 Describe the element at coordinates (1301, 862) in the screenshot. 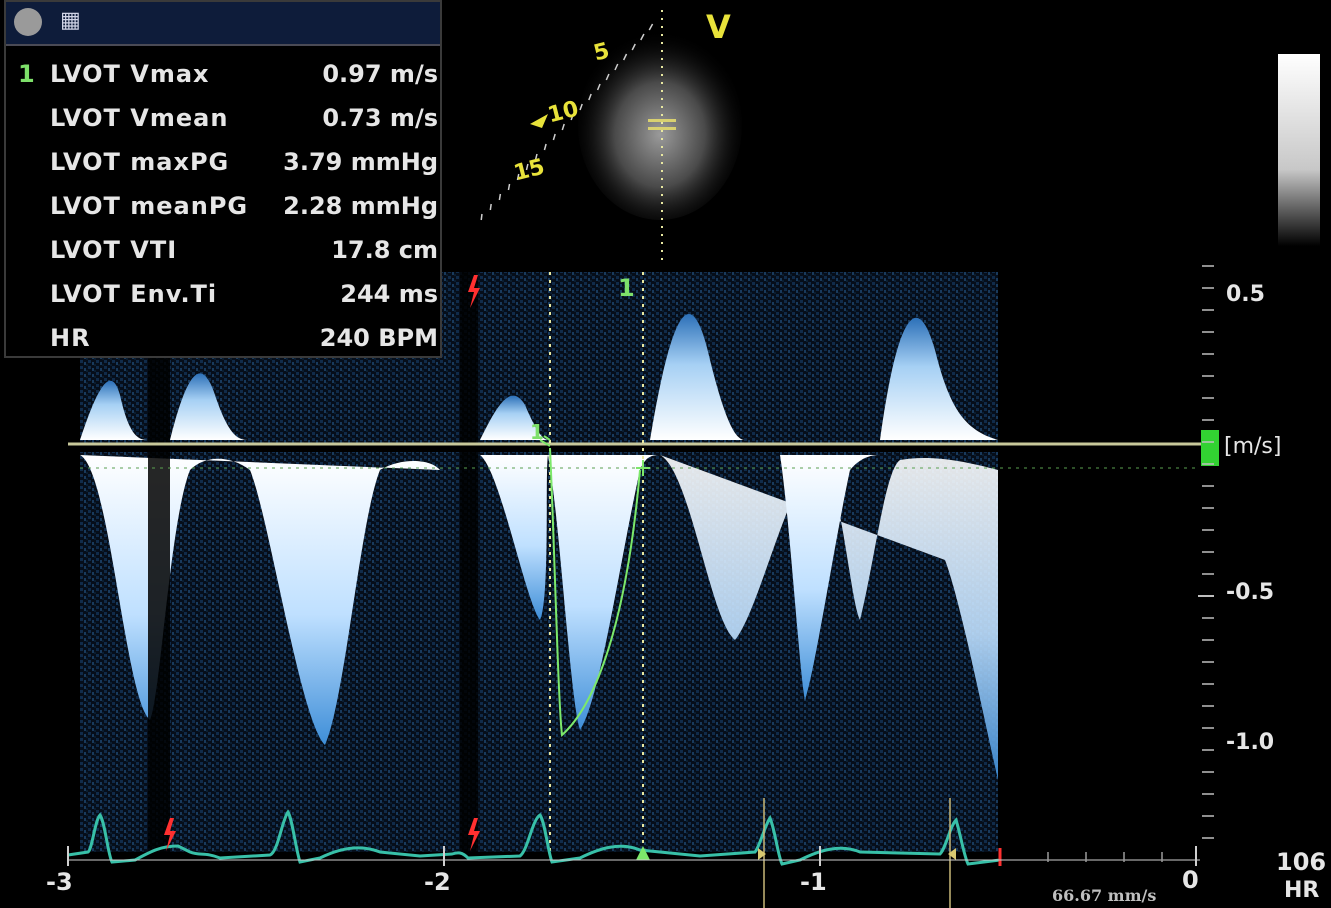

I see `heart-rate-value: 106` at that location.